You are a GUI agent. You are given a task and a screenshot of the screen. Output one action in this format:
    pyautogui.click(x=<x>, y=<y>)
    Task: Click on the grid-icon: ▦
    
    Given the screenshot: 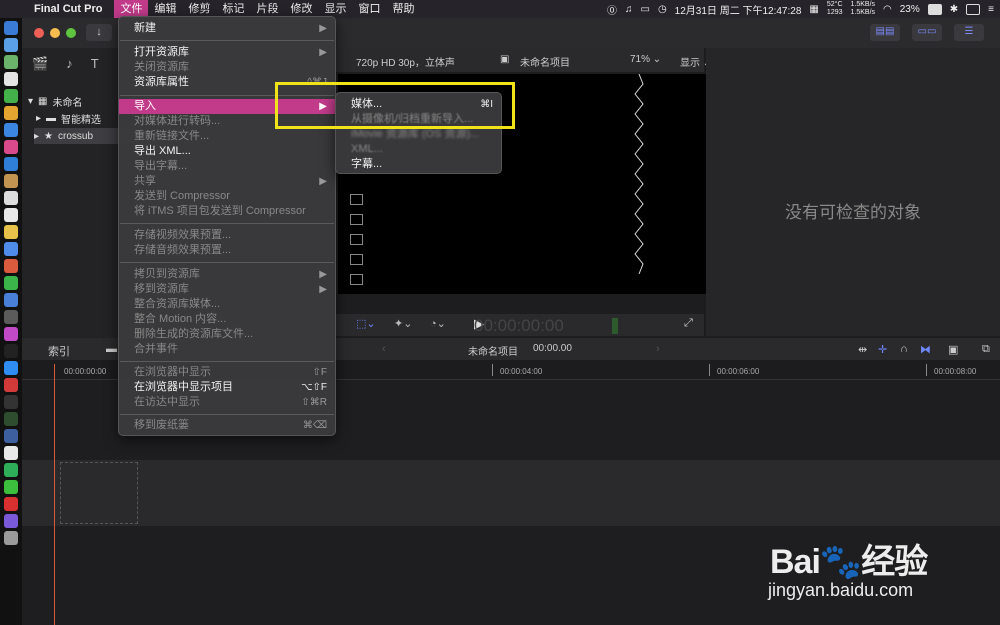 What is the action you would take?
    pyautogui.click(x=813, y=9)
    